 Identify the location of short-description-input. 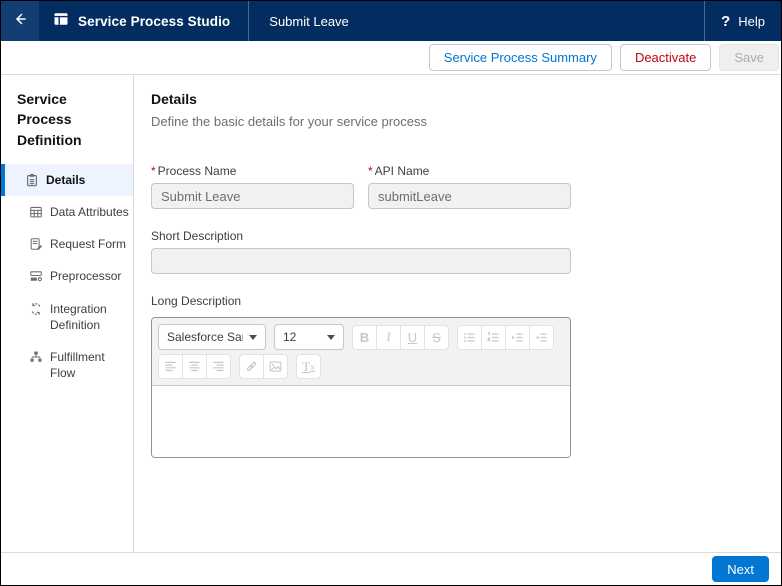
(361, 261).